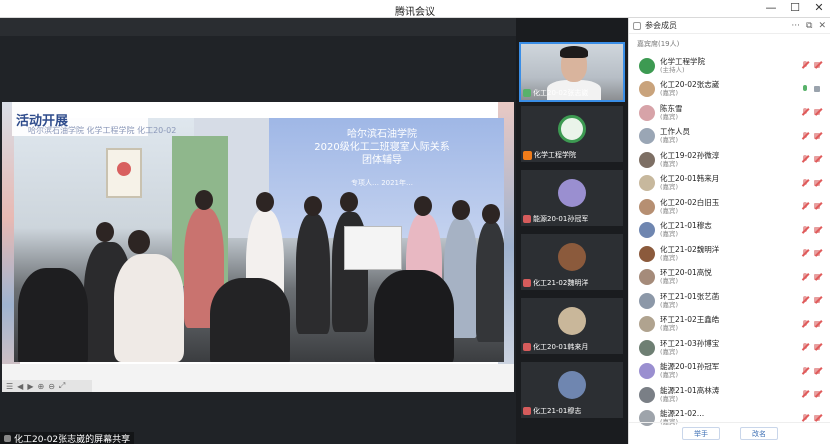 The height and width of the screenshot is (444, 830). What do you see at coordinates (771, 8) in the screenshot?
I see `minimize-button: —` at bounding box center [771, 8].